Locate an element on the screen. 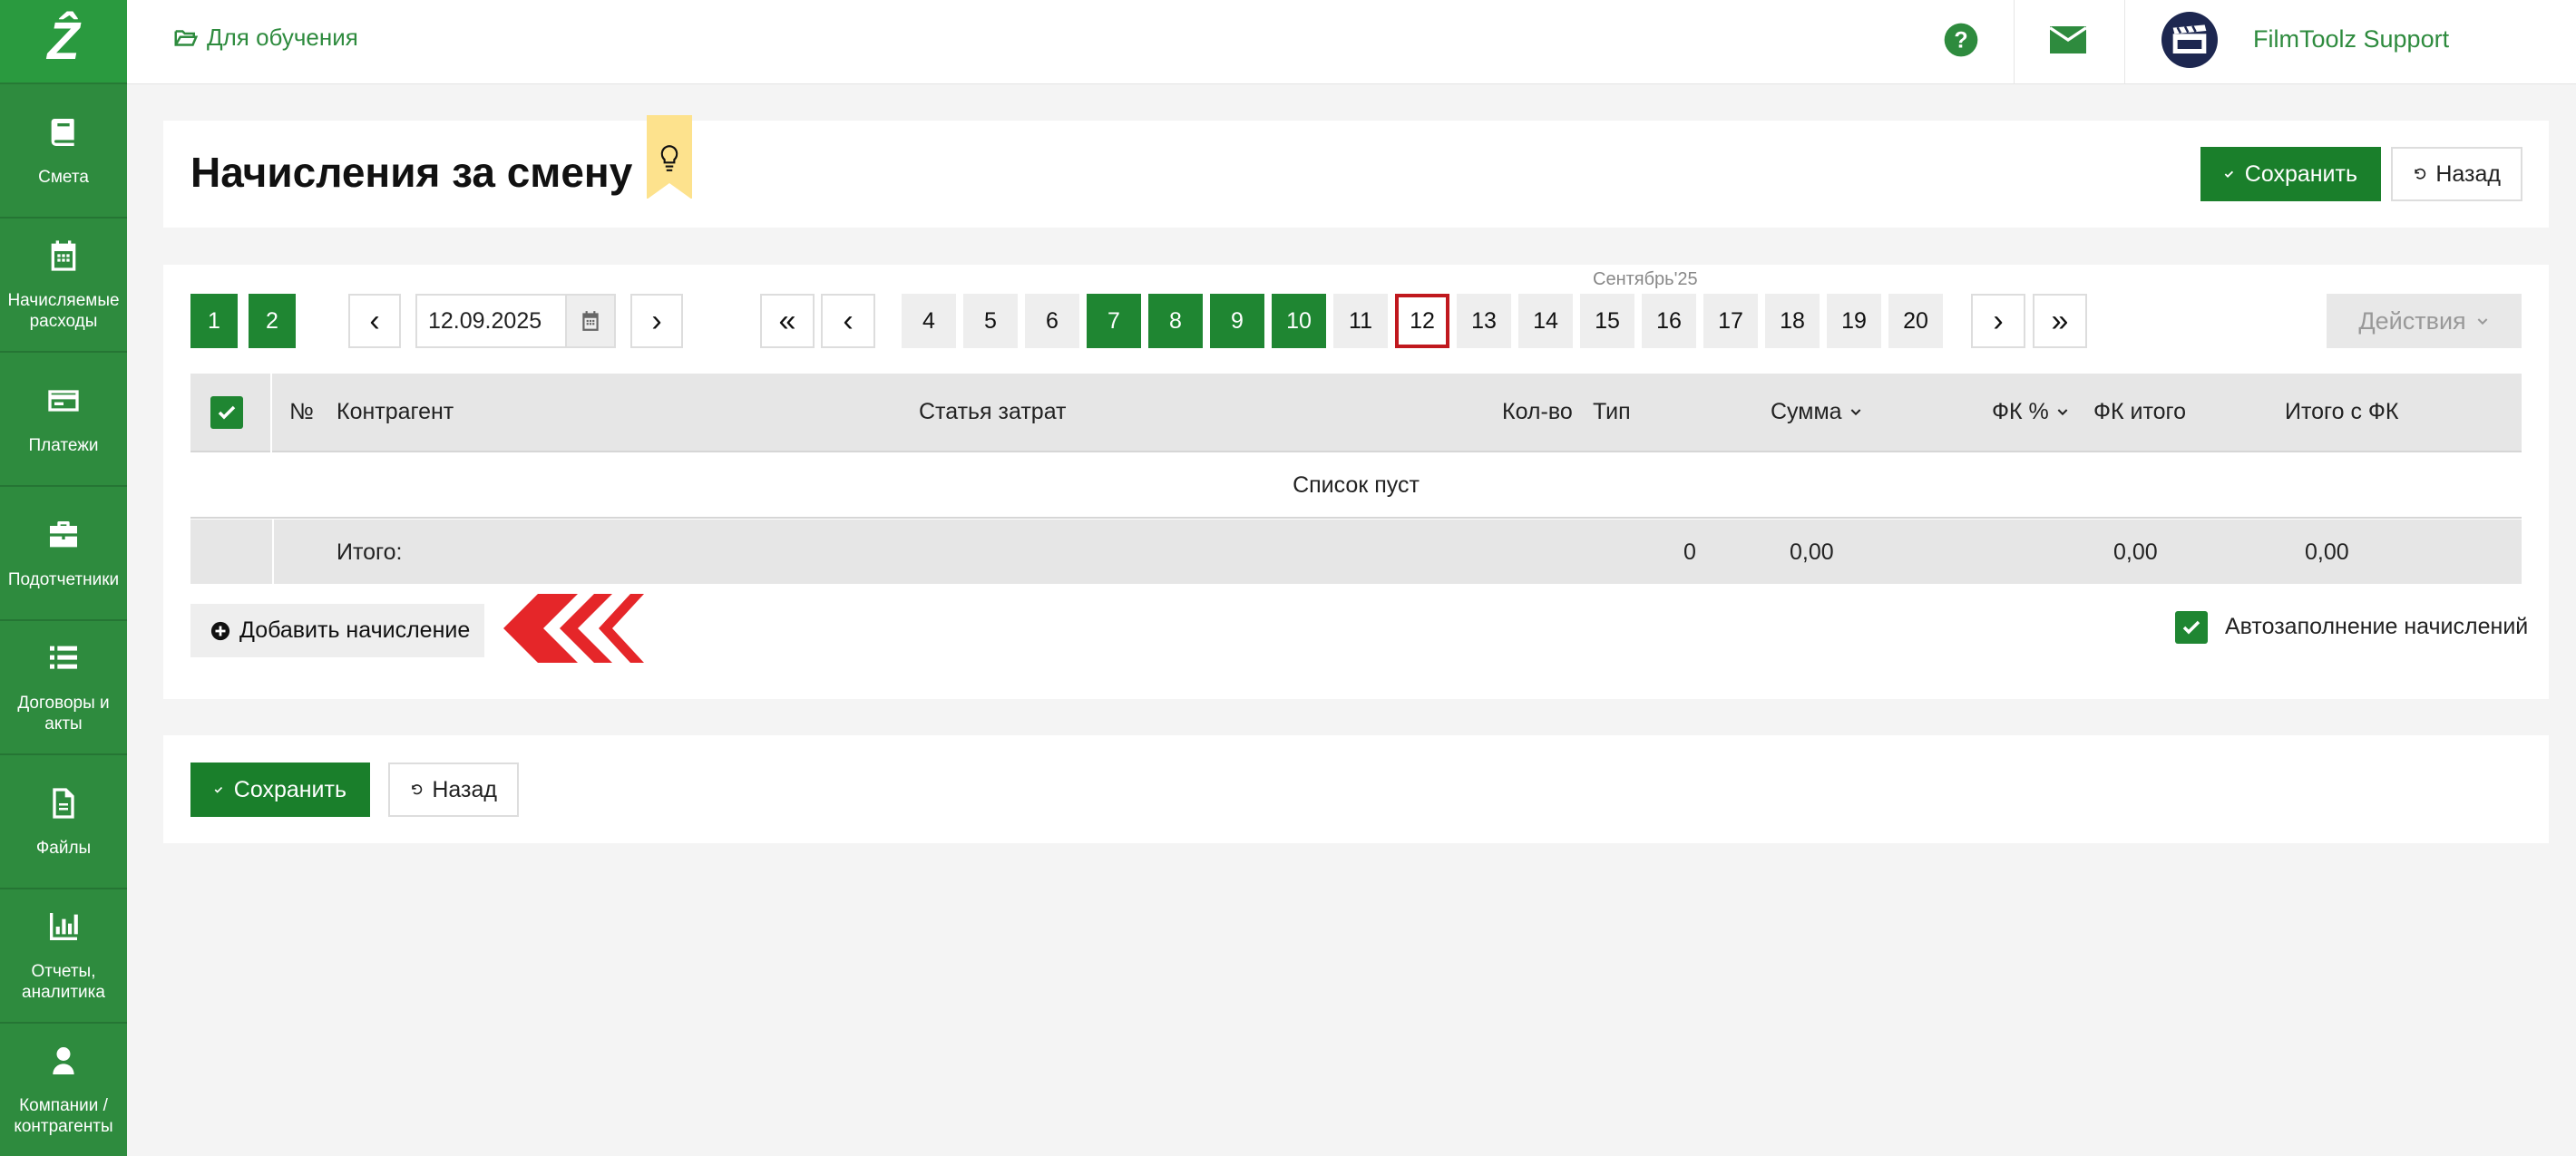 This screenshot has height=1156, width=2576. last-page-button: » is located at coordinates (2060, 321).